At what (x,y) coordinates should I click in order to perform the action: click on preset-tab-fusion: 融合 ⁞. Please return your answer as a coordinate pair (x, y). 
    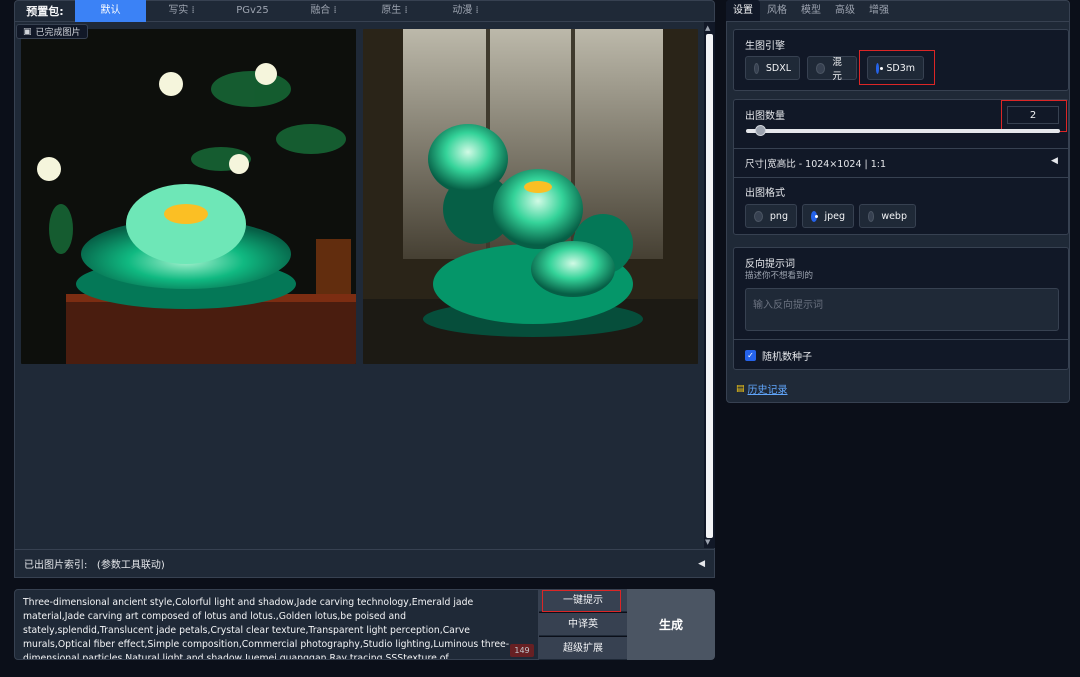
    Looking at the image, I should click on (323, 11).